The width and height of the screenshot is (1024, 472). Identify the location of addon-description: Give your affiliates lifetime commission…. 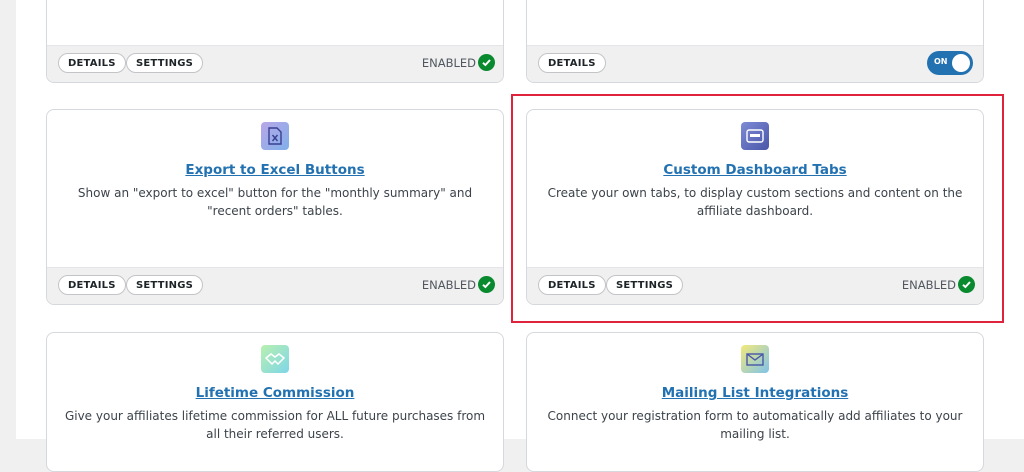
(275, 425).